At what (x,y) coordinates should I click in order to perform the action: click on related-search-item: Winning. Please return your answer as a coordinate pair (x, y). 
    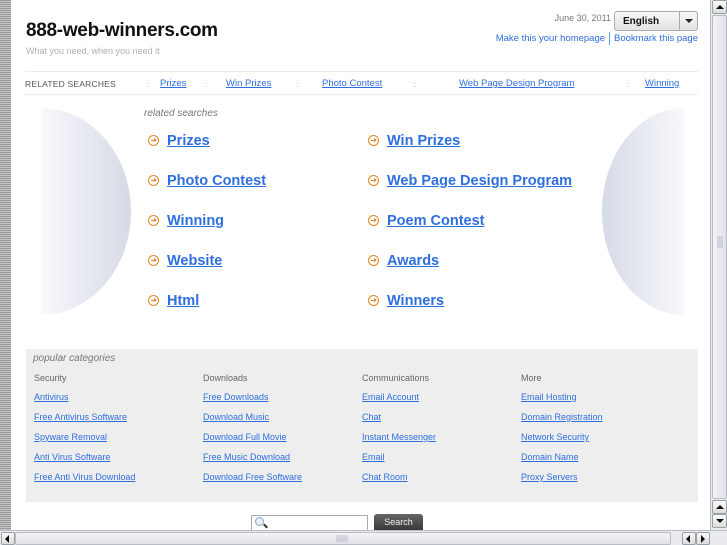
    Looking at the image, I should click on (186, 221).